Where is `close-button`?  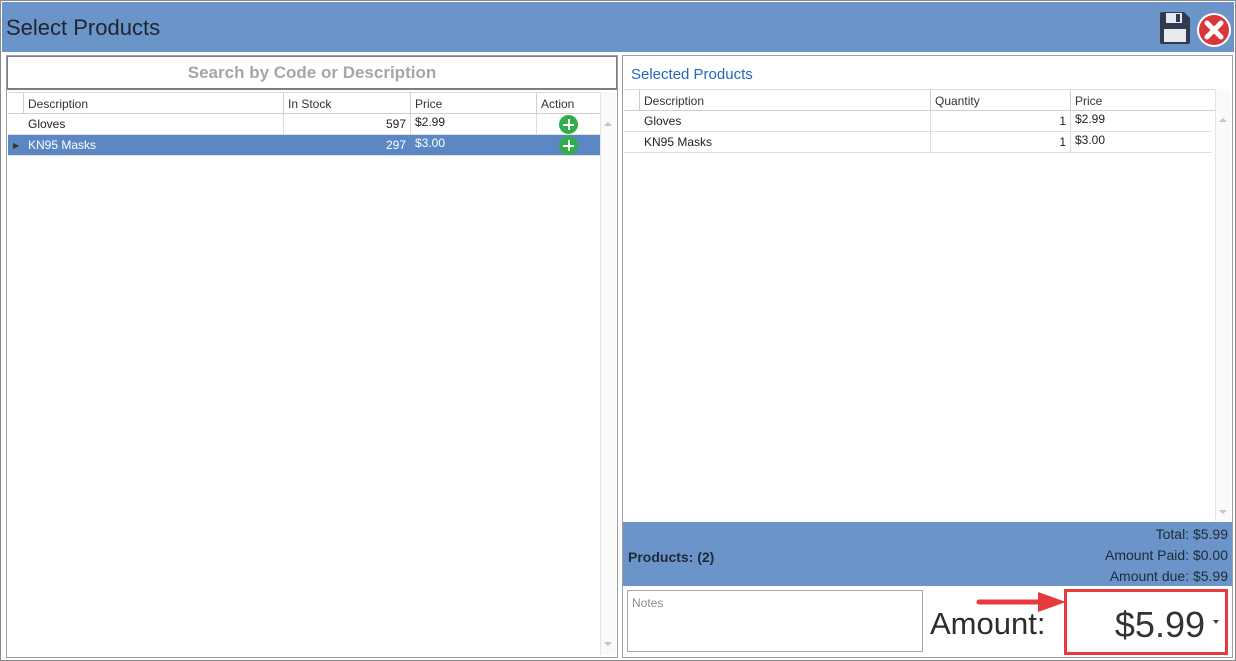 close-button is located at coordinates (1214, 30).